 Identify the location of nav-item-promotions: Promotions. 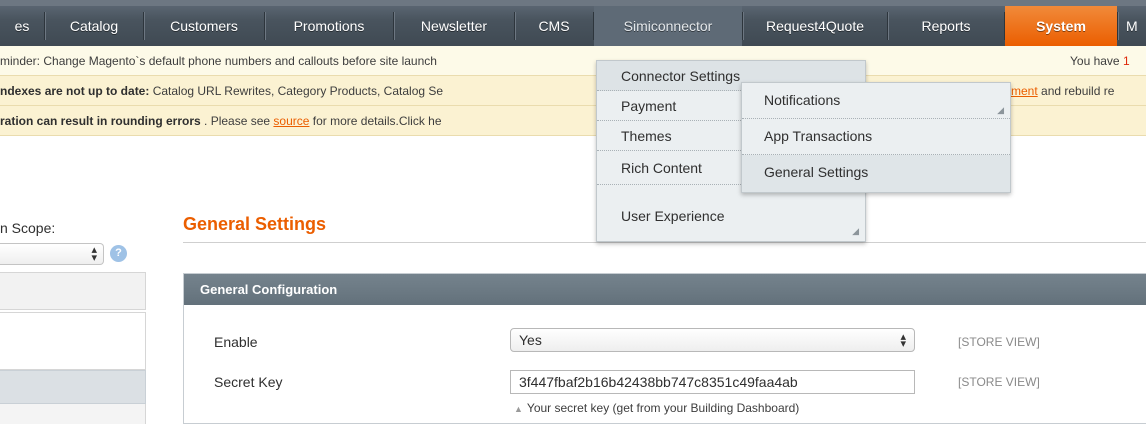
(329, 26).